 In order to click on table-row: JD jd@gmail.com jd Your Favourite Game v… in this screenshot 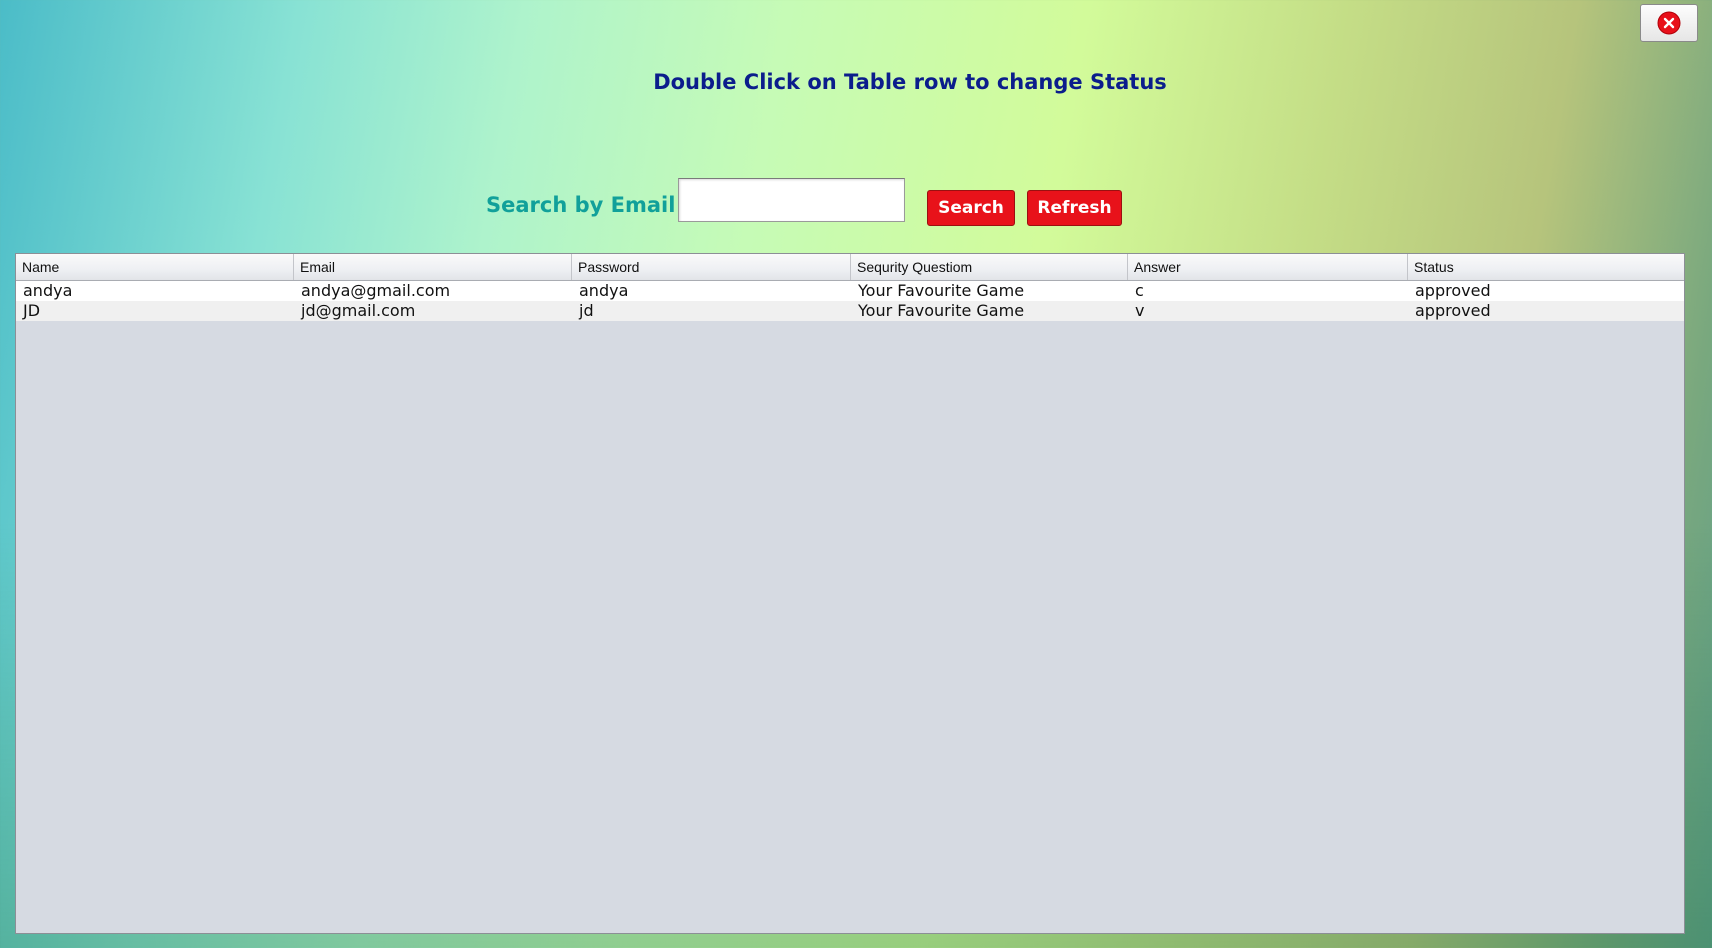, I will do `click(850, 311)`.